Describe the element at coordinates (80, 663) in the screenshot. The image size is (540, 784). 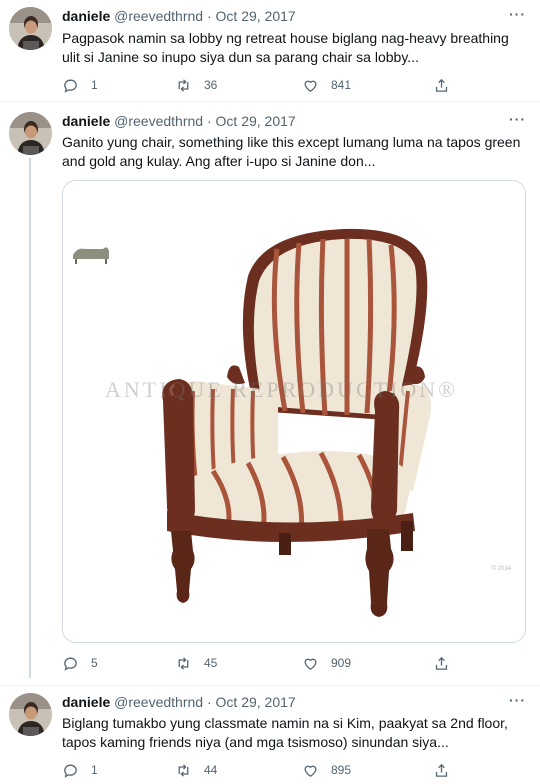
I see `reply-button: 5` at that location.